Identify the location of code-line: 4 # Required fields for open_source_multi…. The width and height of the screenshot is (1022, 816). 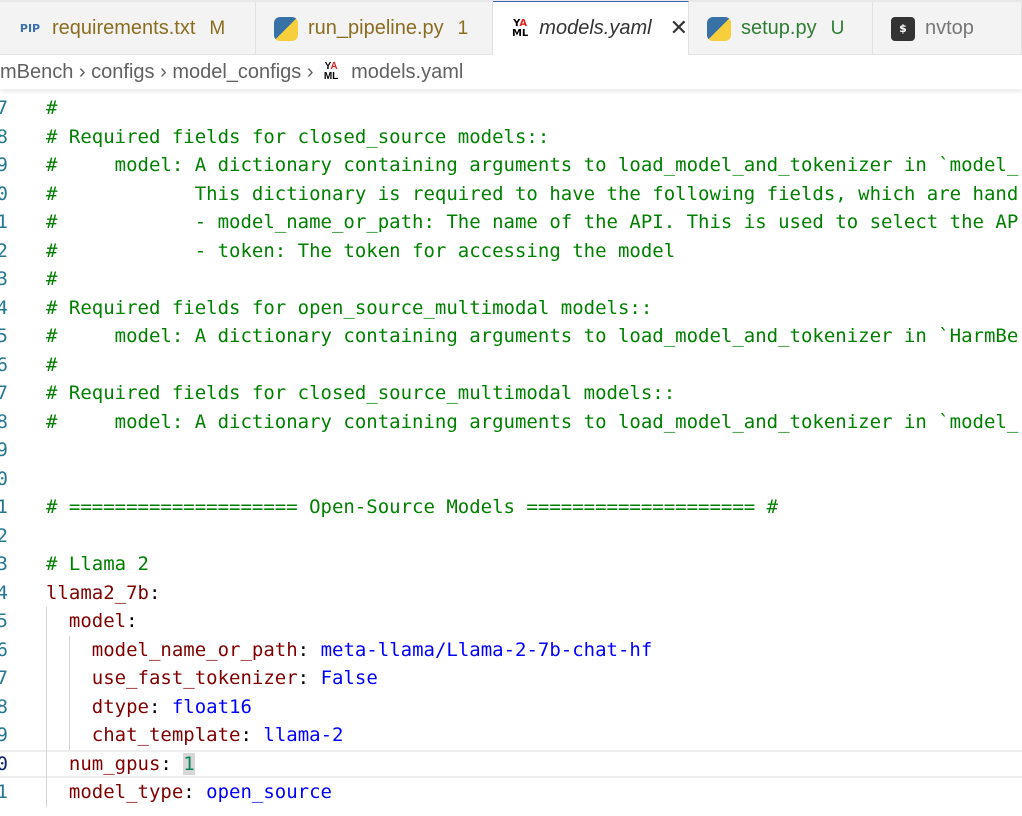
(511, 308).